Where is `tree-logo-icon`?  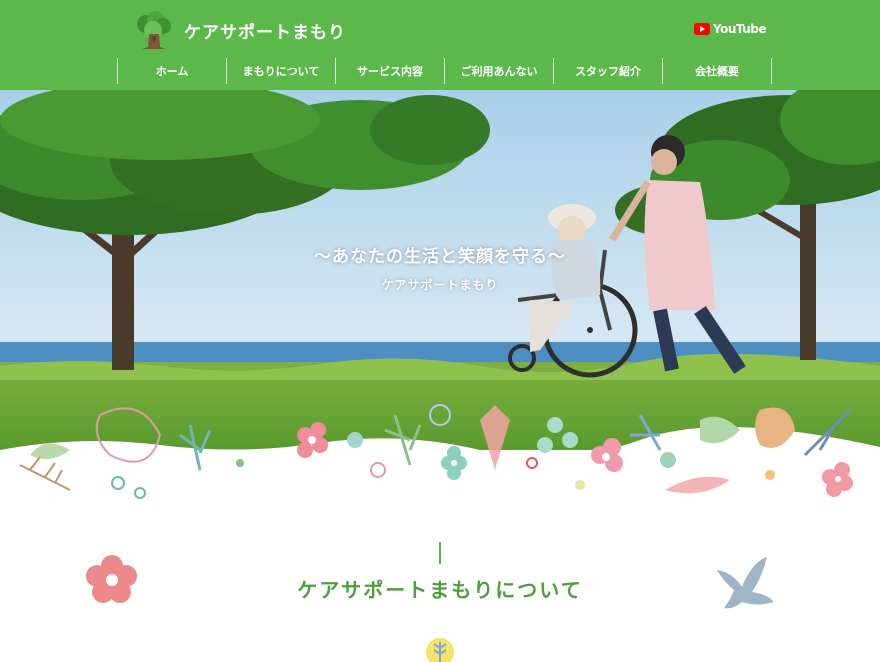 tree-logo-icon is located at coordinates (154, 30).